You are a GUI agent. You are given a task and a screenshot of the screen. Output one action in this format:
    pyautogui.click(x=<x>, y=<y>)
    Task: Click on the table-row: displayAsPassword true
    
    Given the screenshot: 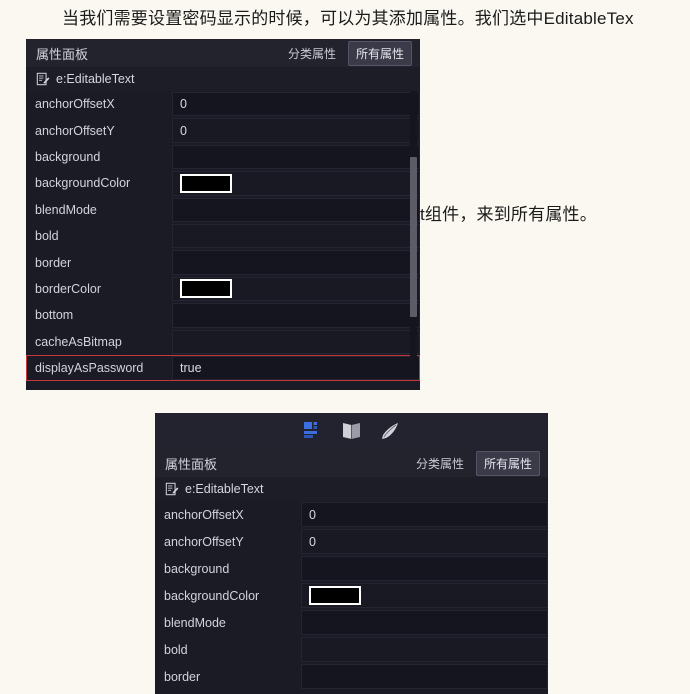 What is the action you would take?
    pyautogui.click(x=223, y=368)
    